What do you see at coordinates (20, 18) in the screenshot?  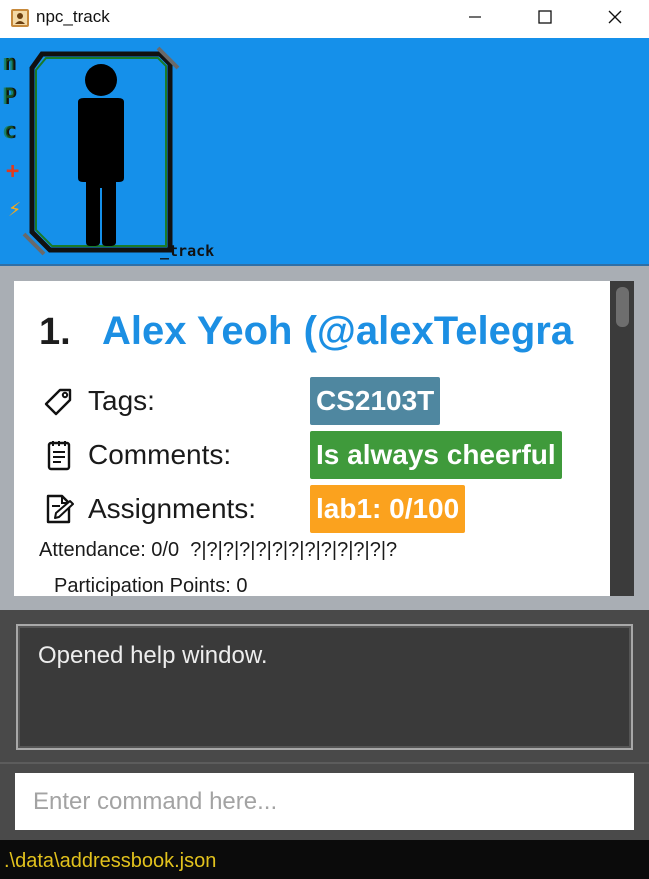 I see `contact-book-icon` at bounding box center [20, 18].